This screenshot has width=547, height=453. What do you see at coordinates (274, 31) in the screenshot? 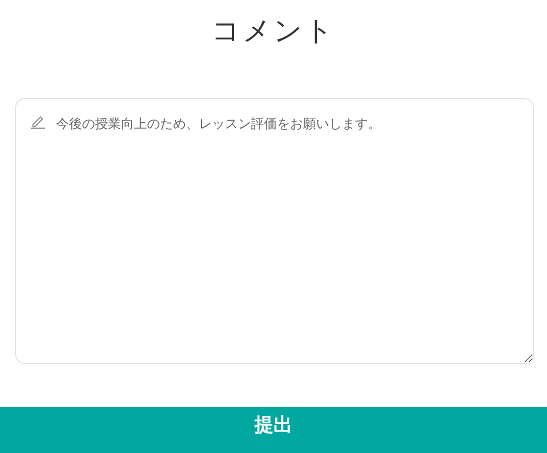
I see `page-title: コメント` at bounding box center [274, 31].